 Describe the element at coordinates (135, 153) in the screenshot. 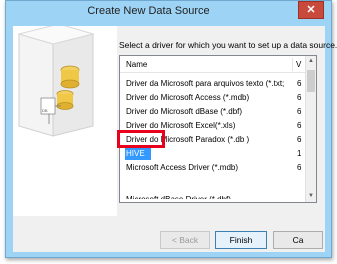

I see `driver-name: HIVE` at that location.